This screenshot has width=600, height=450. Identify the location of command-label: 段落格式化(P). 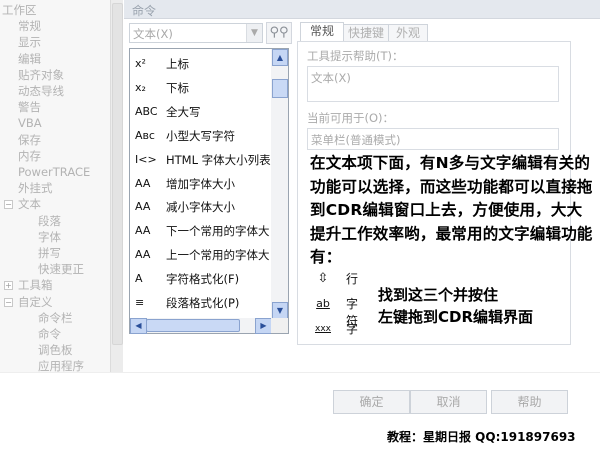
(203, 303).